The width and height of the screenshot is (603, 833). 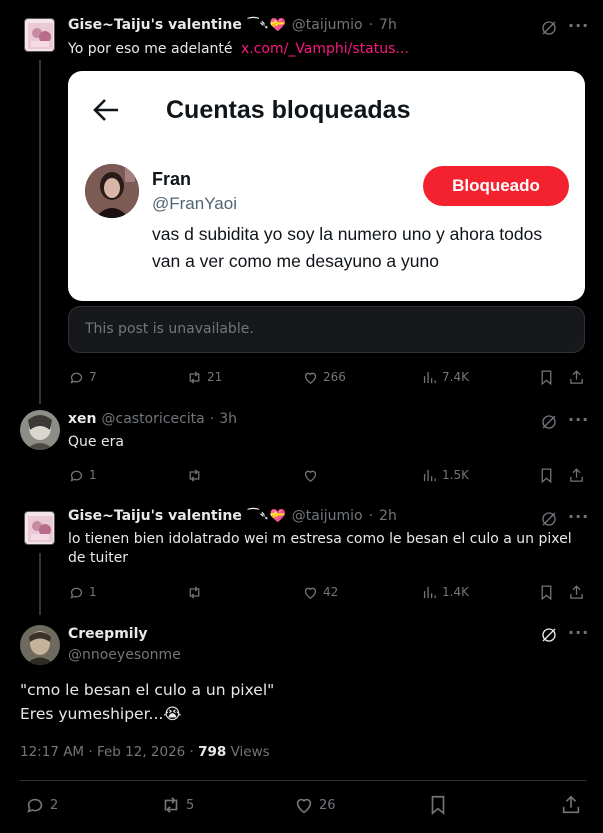 I want to click on post-time: 2h, so click(x=388, y=516).